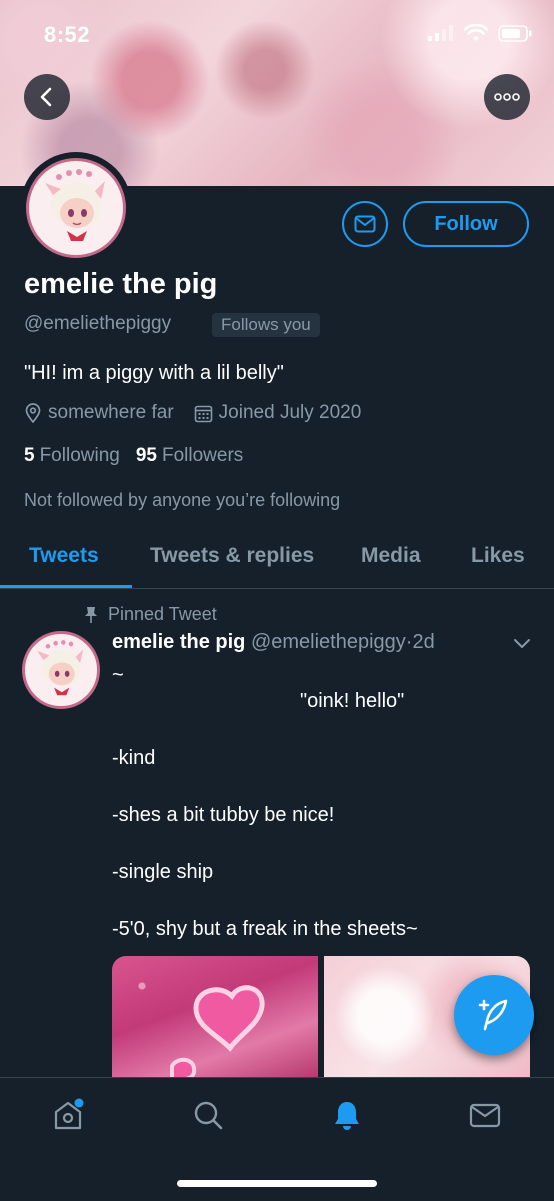 The width and height of the screenshot is (554, 1201). I want to click on not-followed-text: Not followed by anyone you’re following, so click(182, 500).